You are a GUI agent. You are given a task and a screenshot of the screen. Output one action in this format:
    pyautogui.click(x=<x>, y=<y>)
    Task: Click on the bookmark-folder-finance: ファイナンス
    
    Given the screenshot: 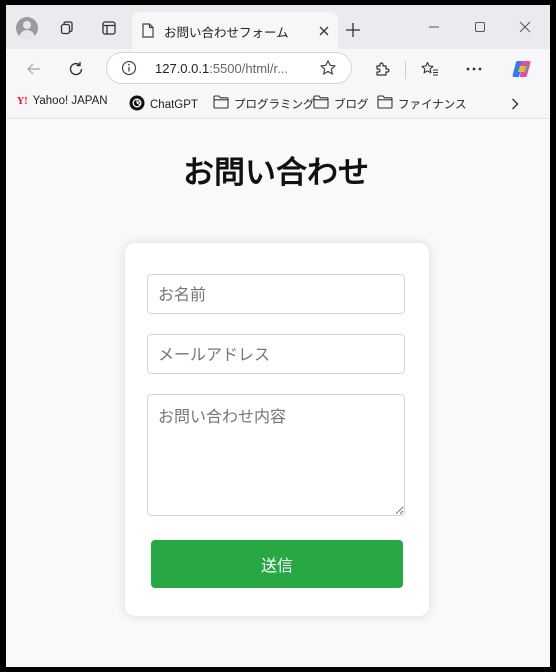 What is the action you would take?
    pyautogui.click(x=422, y=103)
    